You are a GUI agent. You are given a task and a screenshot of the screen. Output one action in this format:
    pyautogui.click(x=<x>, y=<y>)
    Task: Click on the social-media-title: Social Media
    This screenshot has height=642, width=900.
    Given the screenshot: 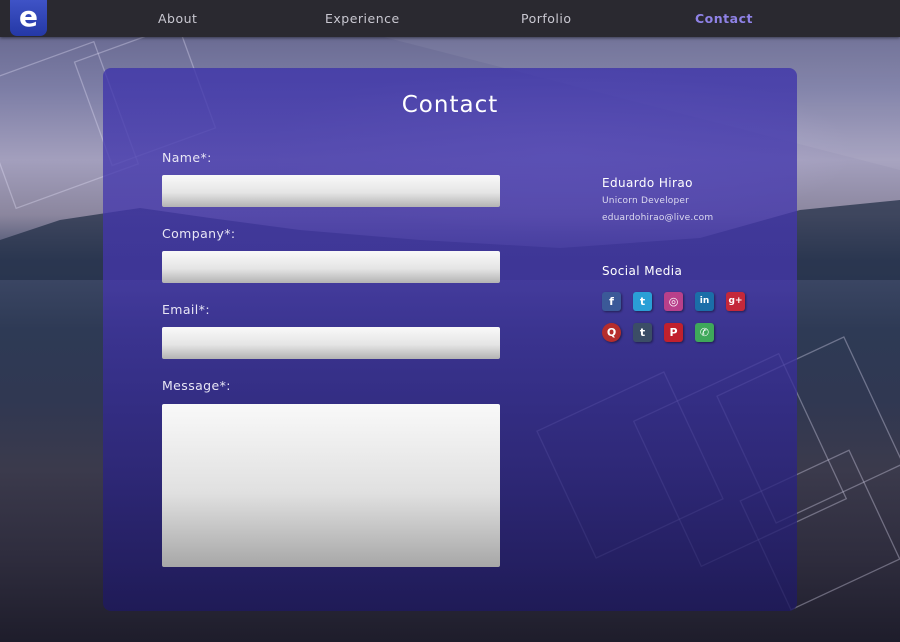 What is the action you would take?
    pyautogui.click(x=642, y=271)
    